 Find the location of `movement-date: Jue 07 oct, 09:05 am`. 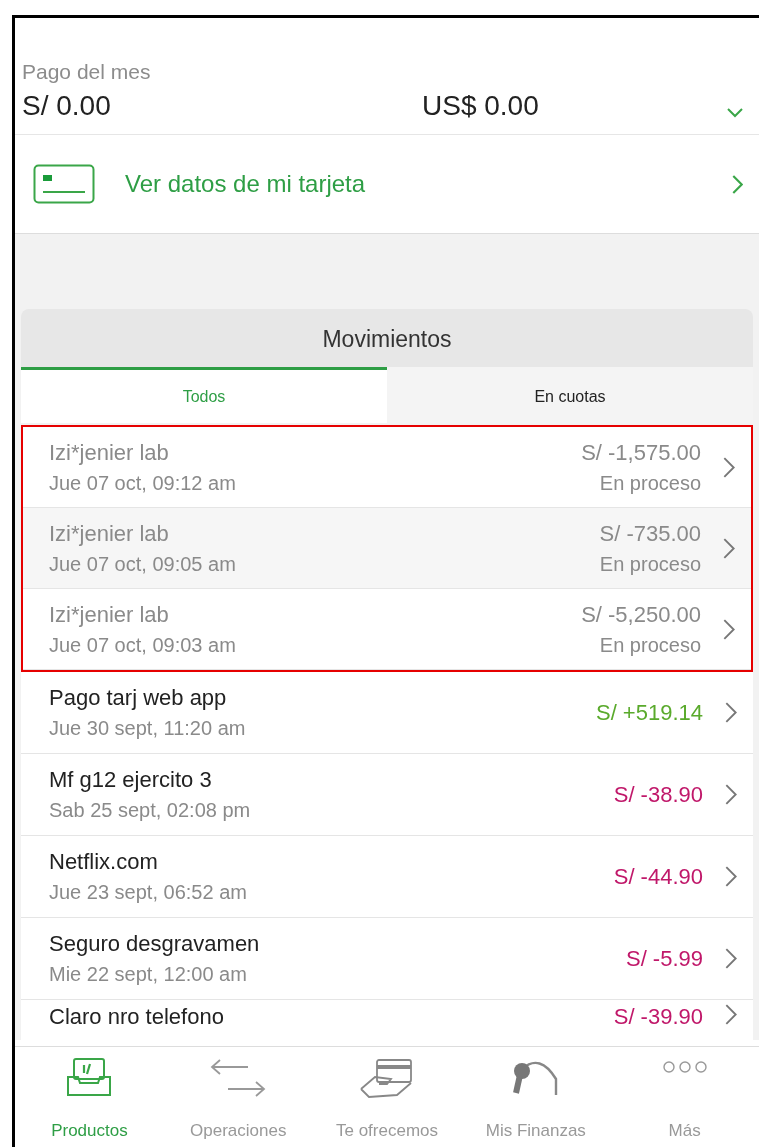

movement-date: Jue 07 oct, 09:05 am is located at coordinates (143, 564).